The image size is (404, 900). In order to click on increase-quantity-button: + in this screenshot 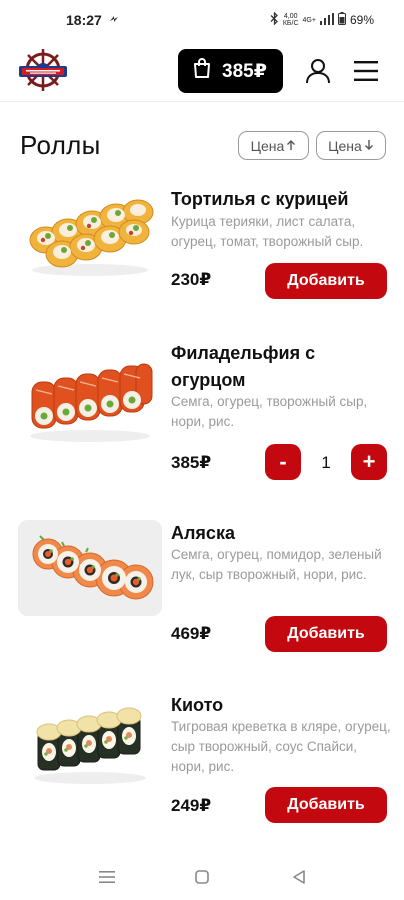, I will do `click(369, 462)`.